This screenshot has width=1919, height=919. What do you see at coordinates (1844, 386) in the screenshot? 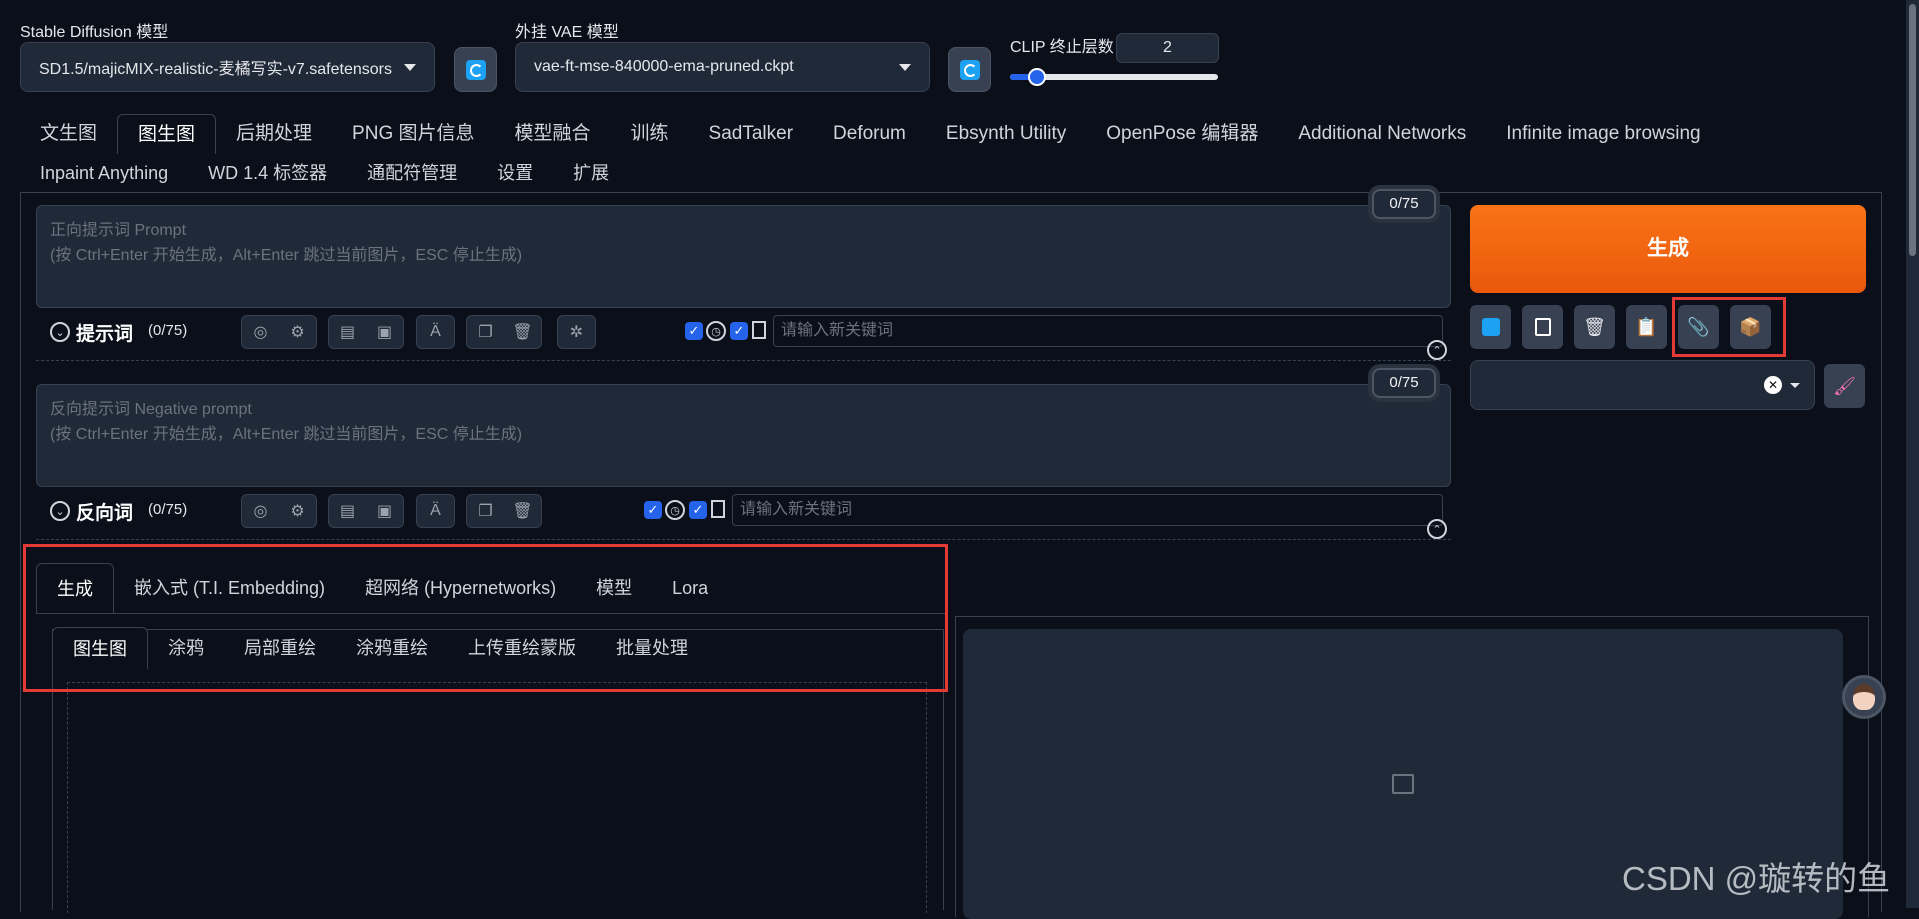
I see `edit-styles-button: 🖌` at bounding box center [1844, 386].